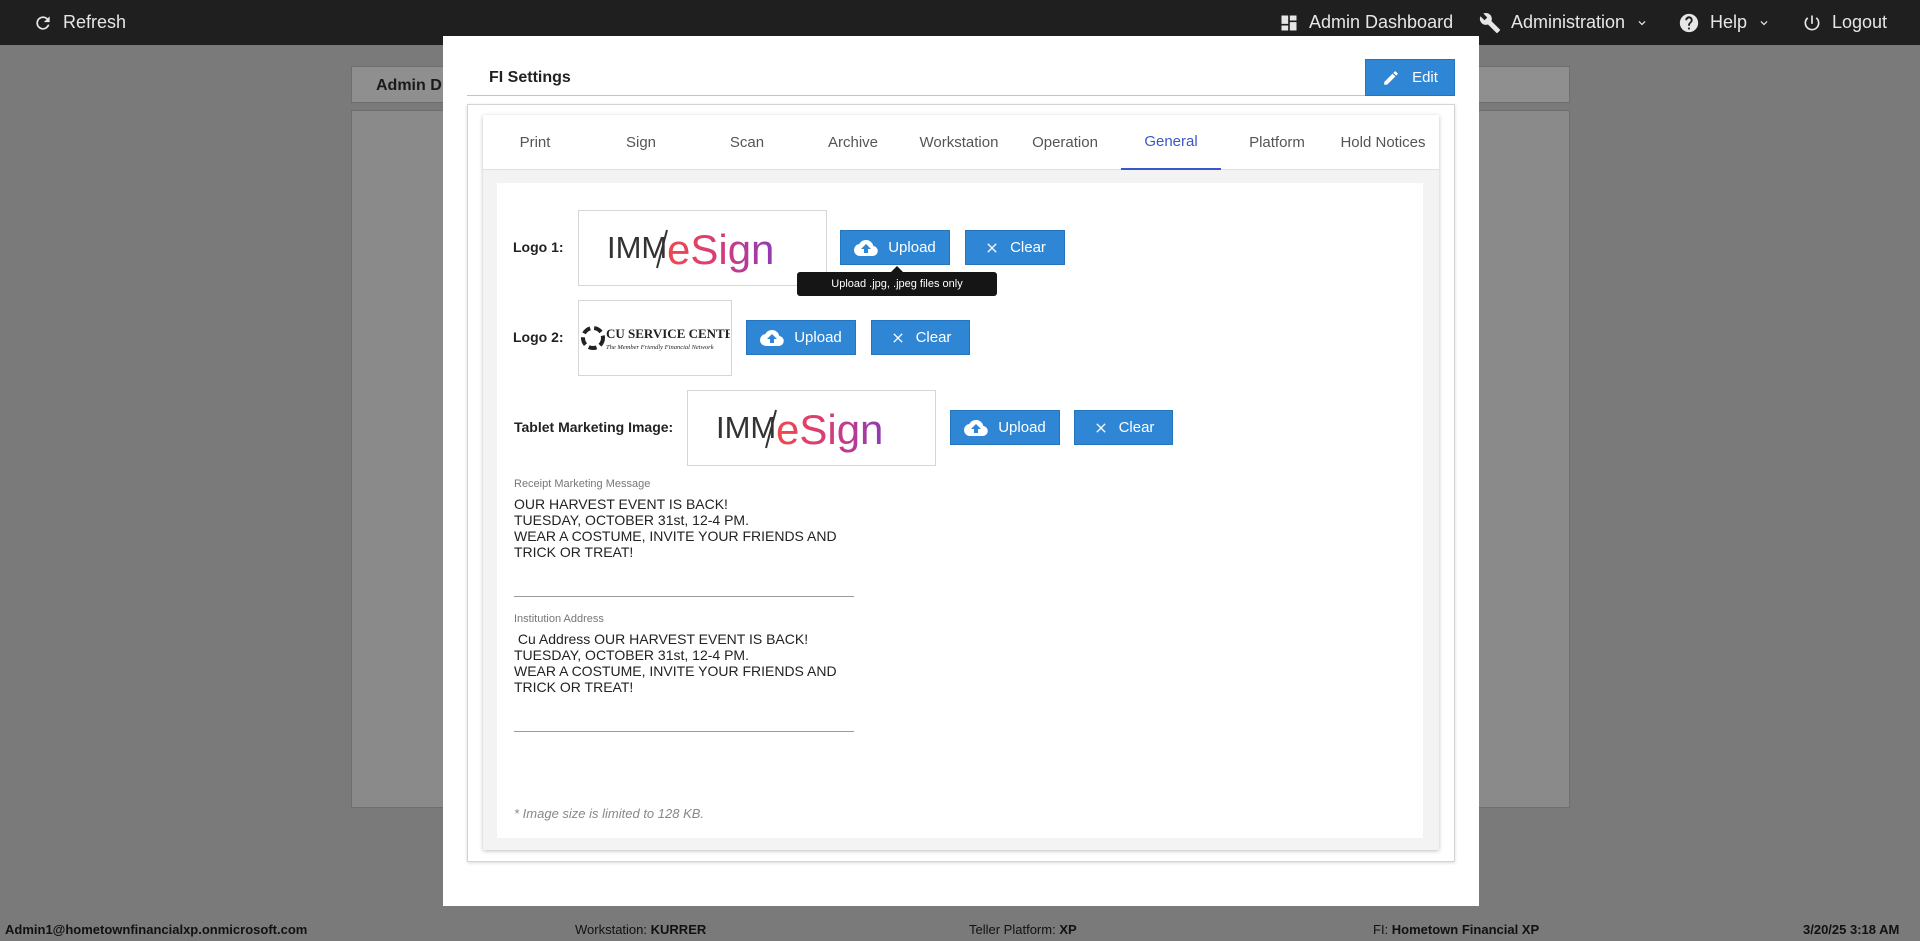 The width and height of the screenshot is (1920, 941). I want to click on refresh-button: Refresh, so click(79, 22).